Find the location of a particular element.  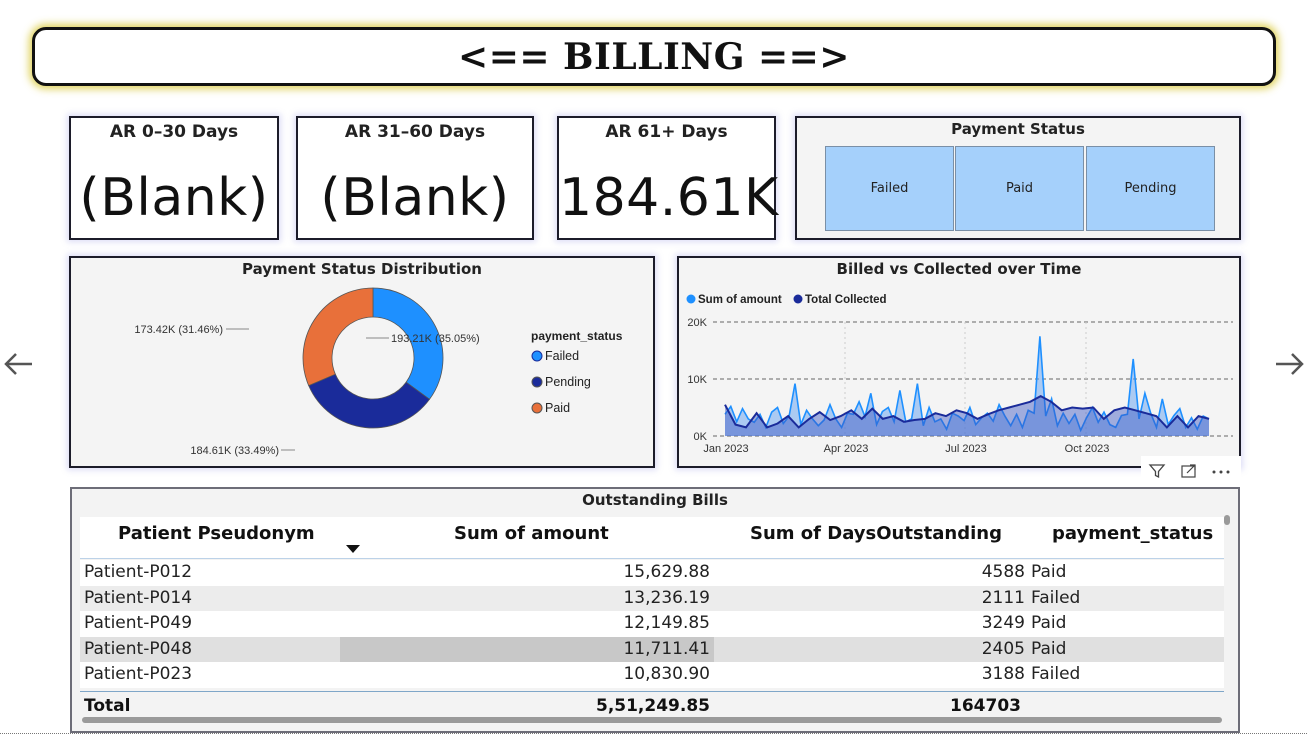

x-tick-label: Apr 2023 is located at coordinates (846, 449).